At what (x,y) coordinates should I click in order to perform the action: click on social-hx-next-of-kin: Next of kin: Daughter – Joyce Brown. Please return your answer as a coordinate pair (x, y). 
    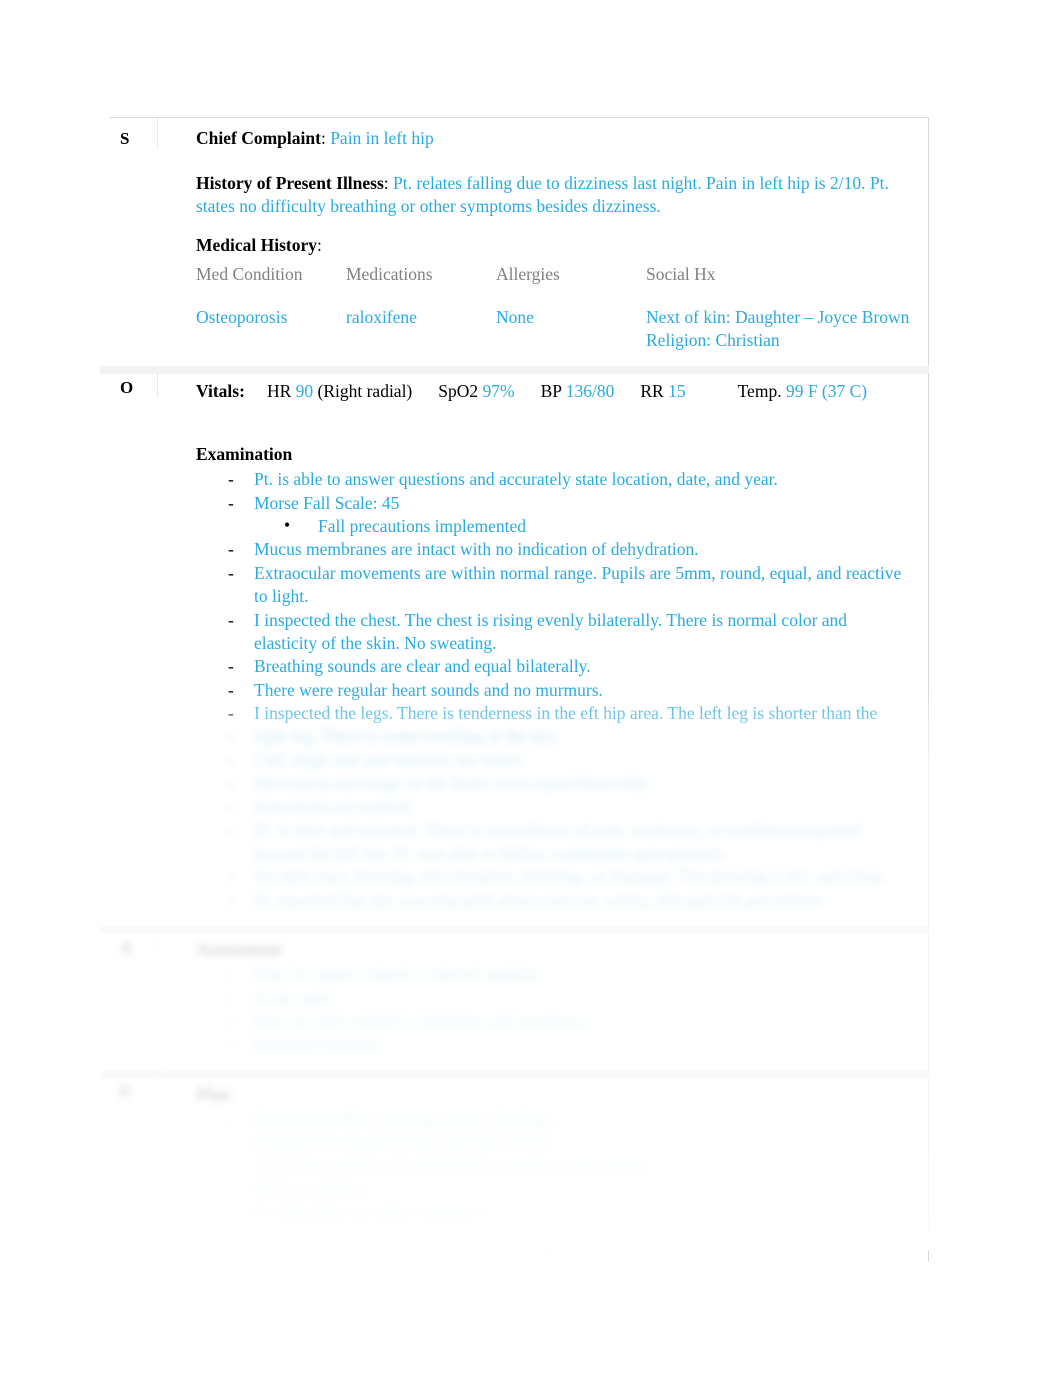
    Looking at the image, I should click on (778, 316).